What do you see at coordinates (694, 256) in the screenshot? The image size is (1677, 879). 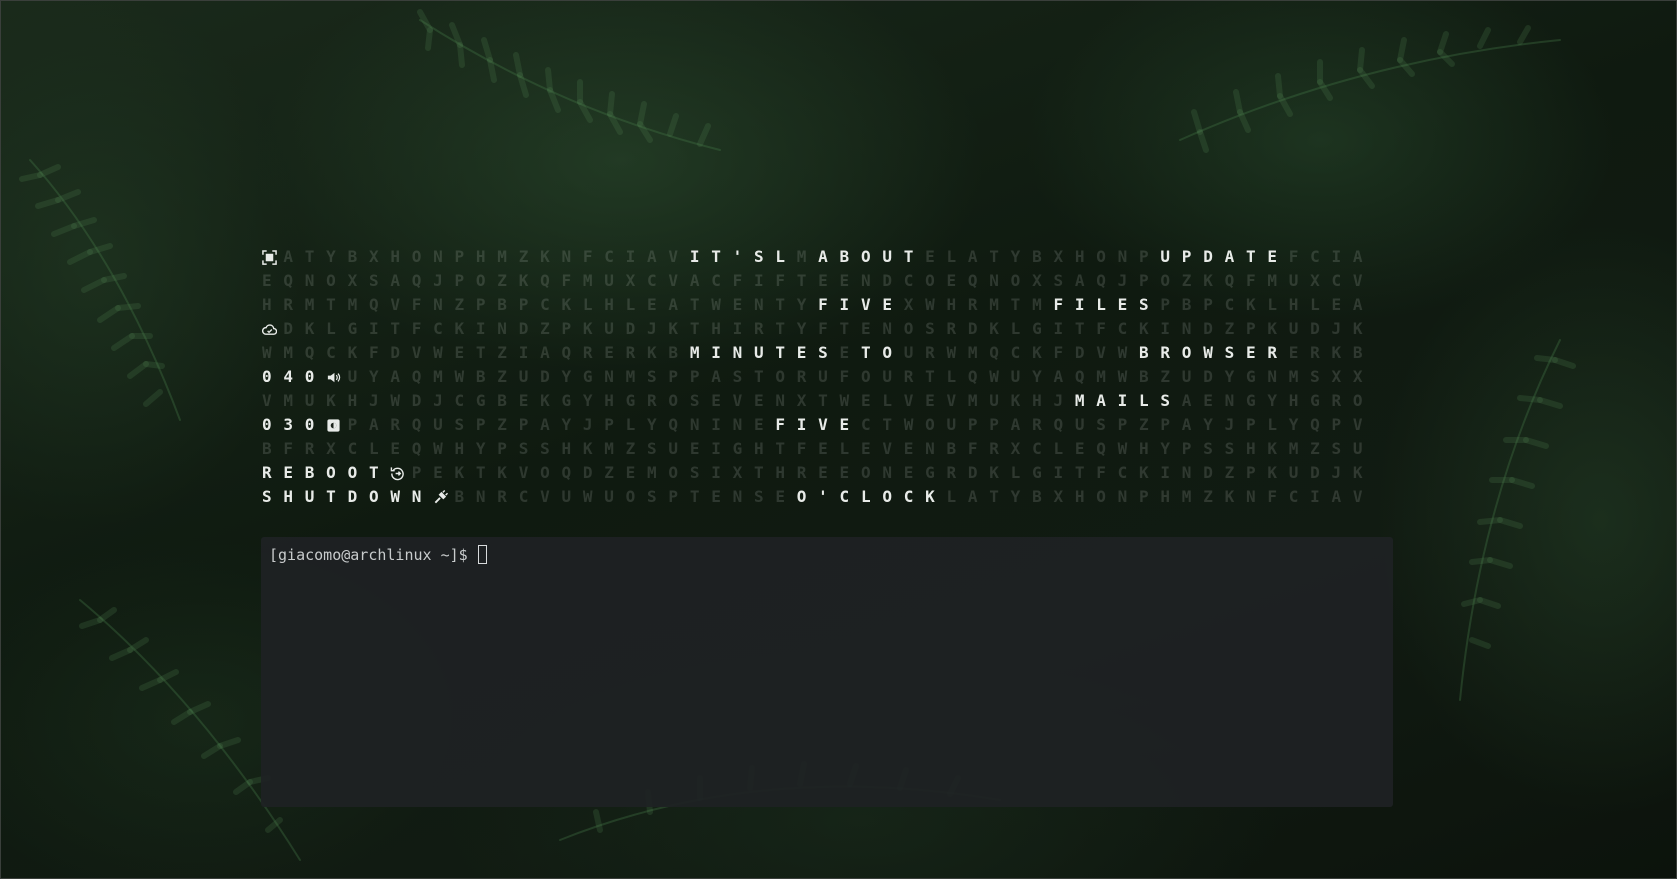 I see `clock-letter-lit: I` at bounding box center [694, 256].